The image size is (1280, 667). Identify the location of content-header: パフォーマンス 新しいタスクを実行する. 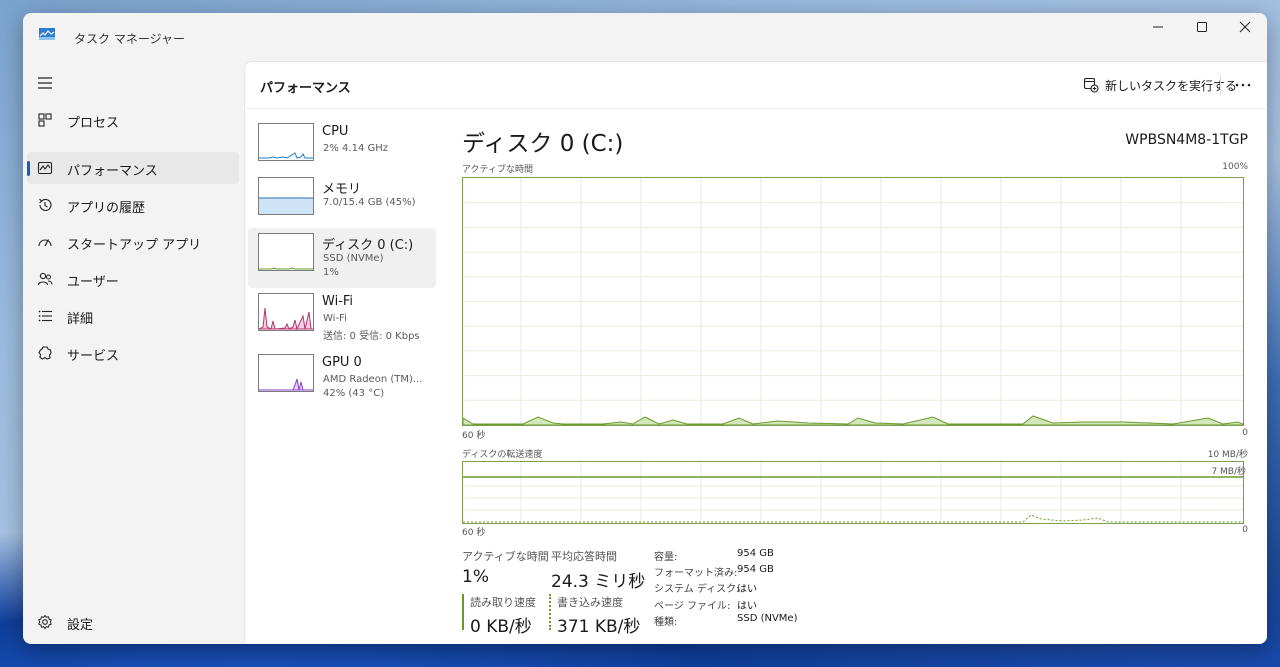
(756, 85).